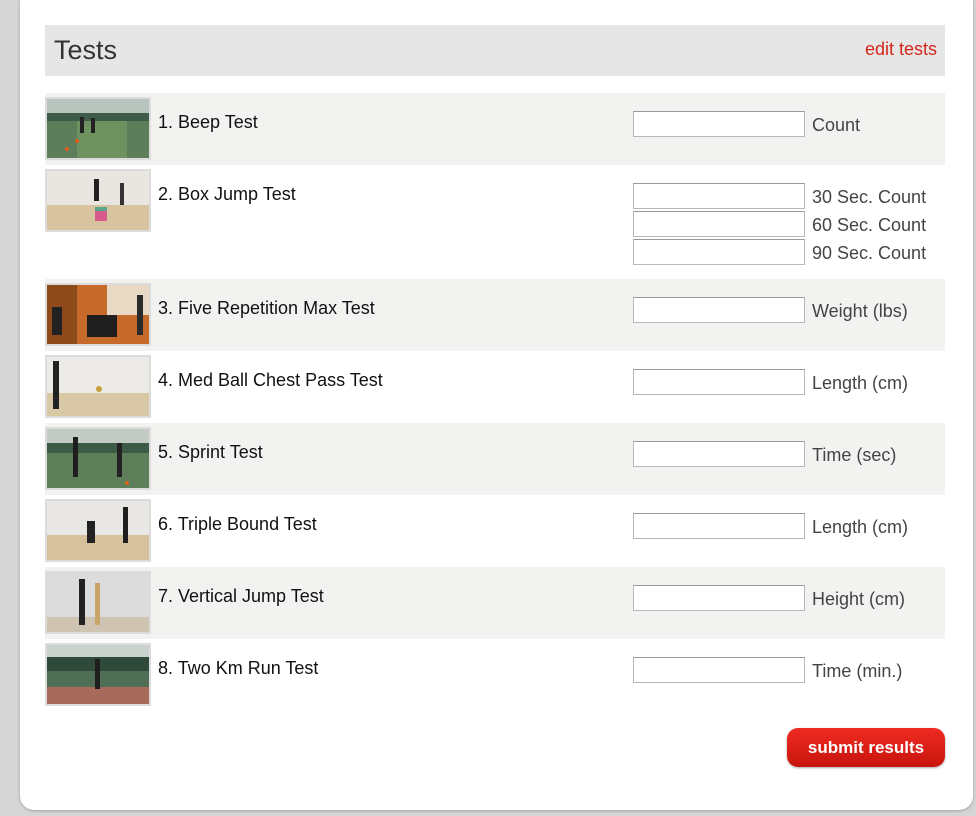 The image size is (976, 816). Describe the element at coordinates (208, 122) in the screenshot. I see `test-name: 1. Beep Test` at that location.